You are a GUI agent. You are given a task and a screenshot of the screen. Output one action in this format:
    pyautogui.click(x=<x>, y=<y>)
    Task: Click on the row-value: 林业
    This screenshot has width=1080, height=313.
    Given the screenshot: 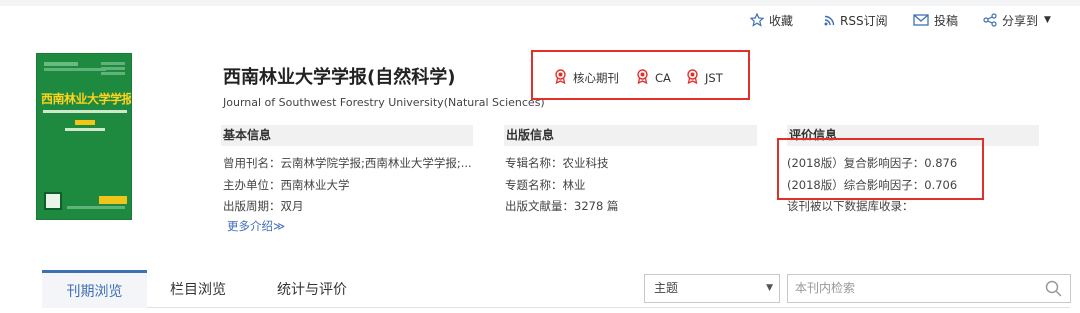 What is the action you would take?
    pyautogui.click(x=574, y=185)
    